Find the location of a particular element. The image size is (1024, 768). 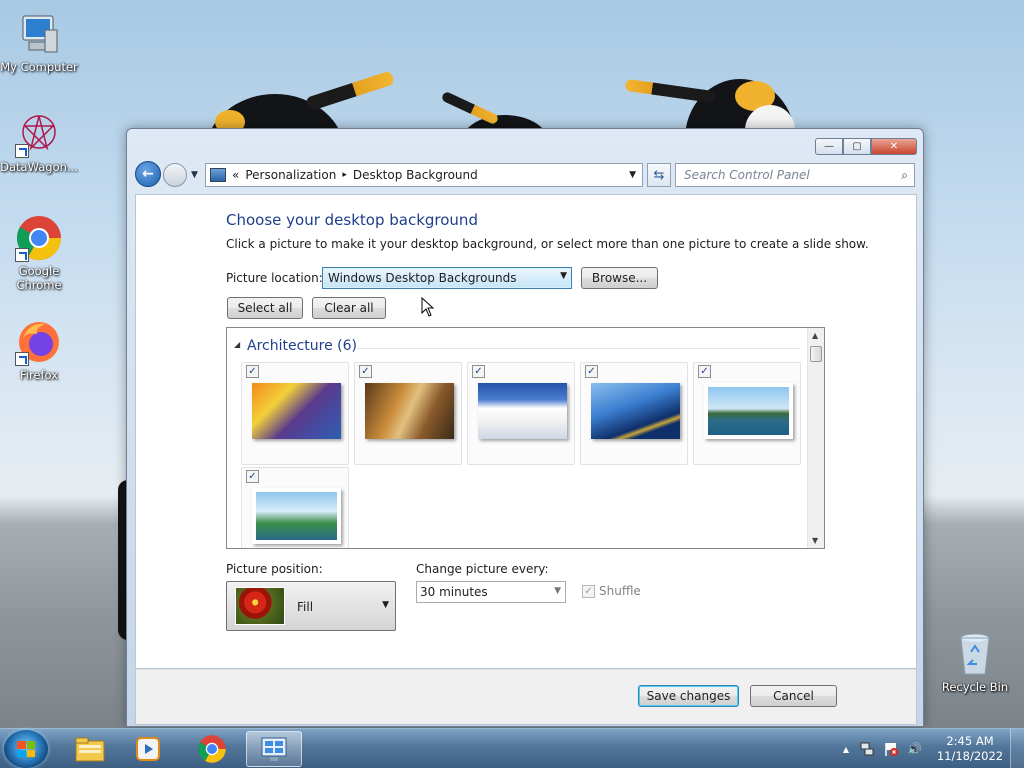

picture-position-dropdown: Fill ▼ is located at coordinates (311, 606).